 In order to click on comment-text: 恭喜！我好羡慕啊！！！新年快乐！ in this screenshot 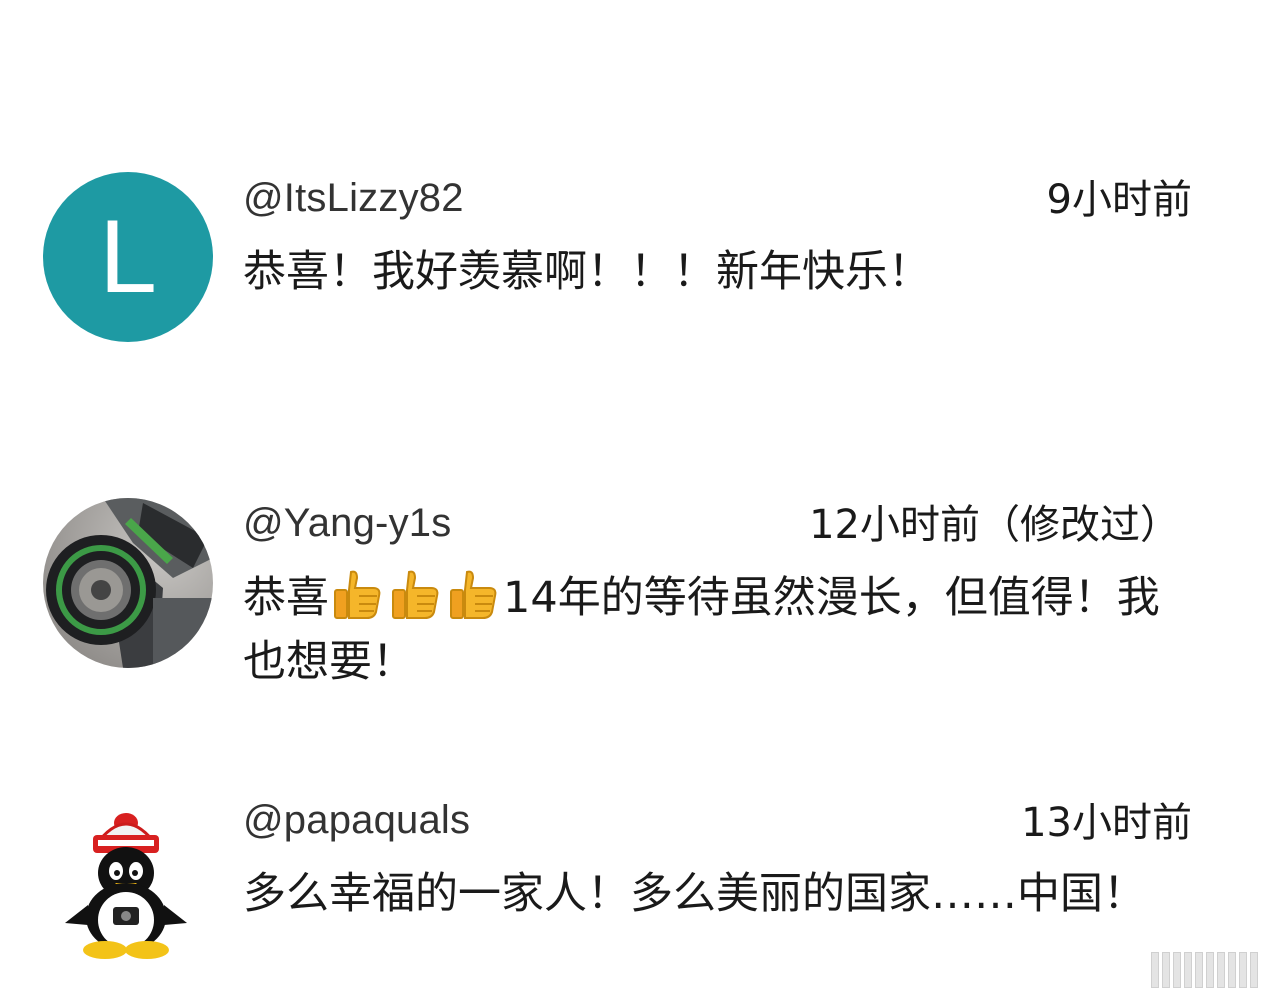, I will do `click(587, 272)`.